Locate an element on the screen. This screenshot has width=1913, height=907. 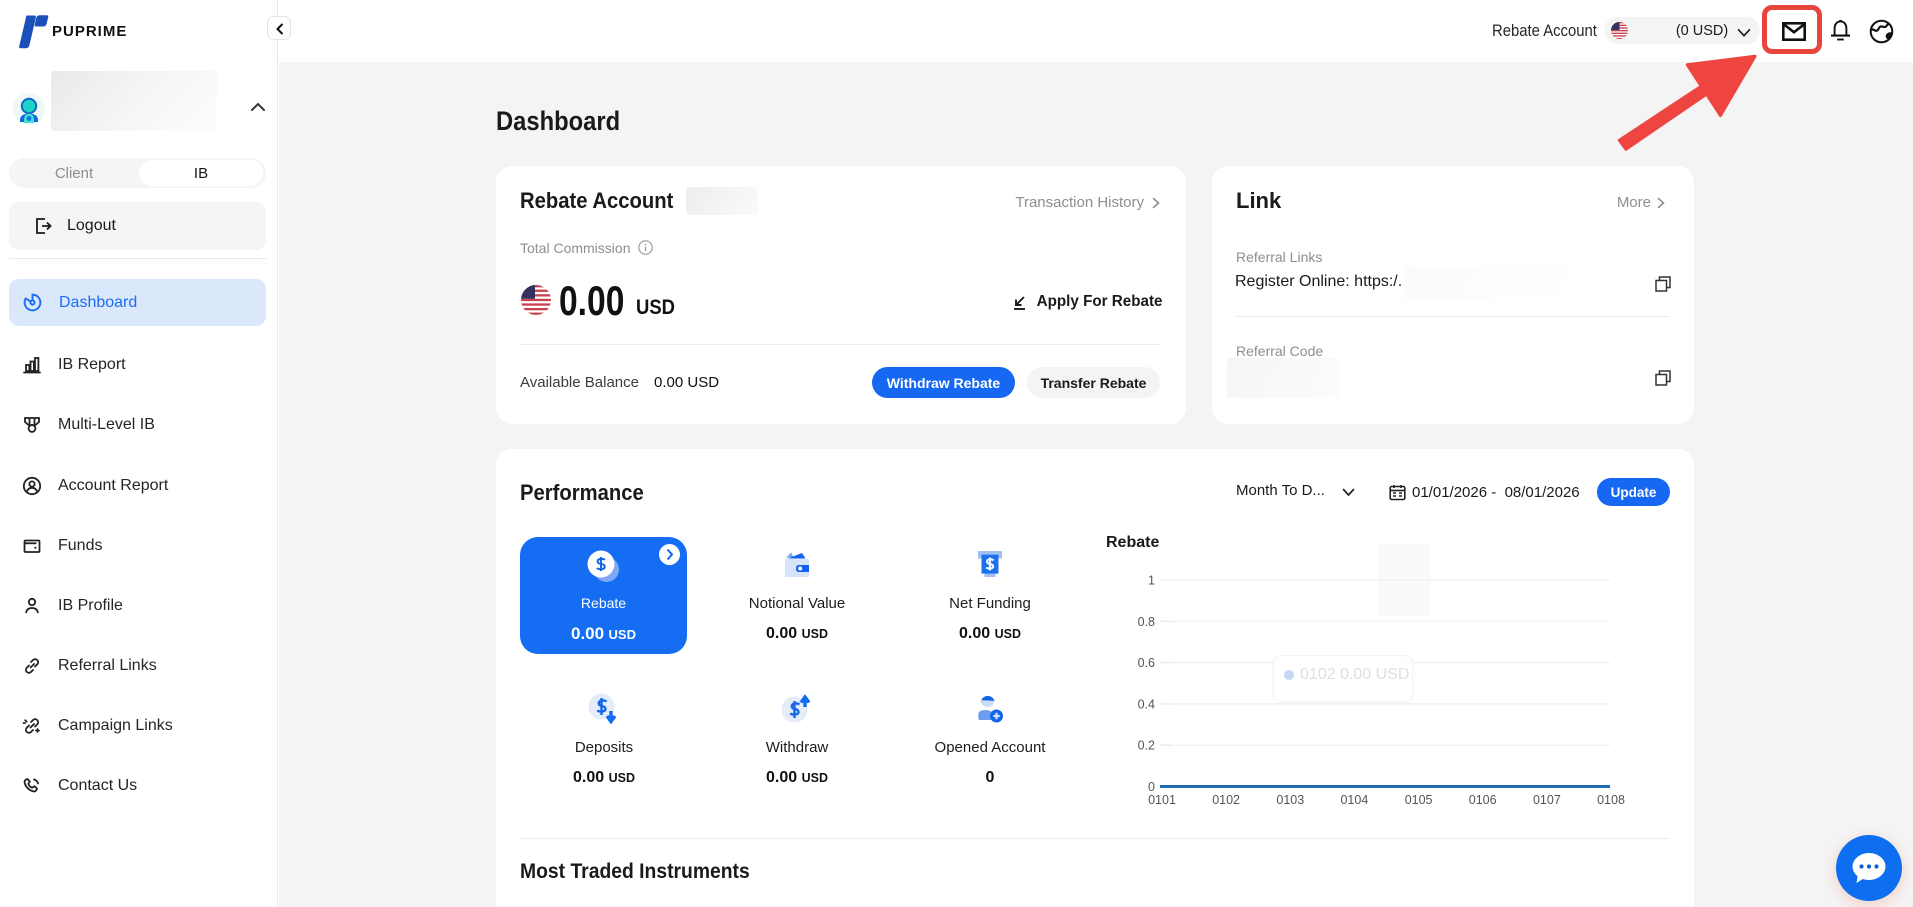
svg-text: 0107 is located at coordinates (1547, 800).